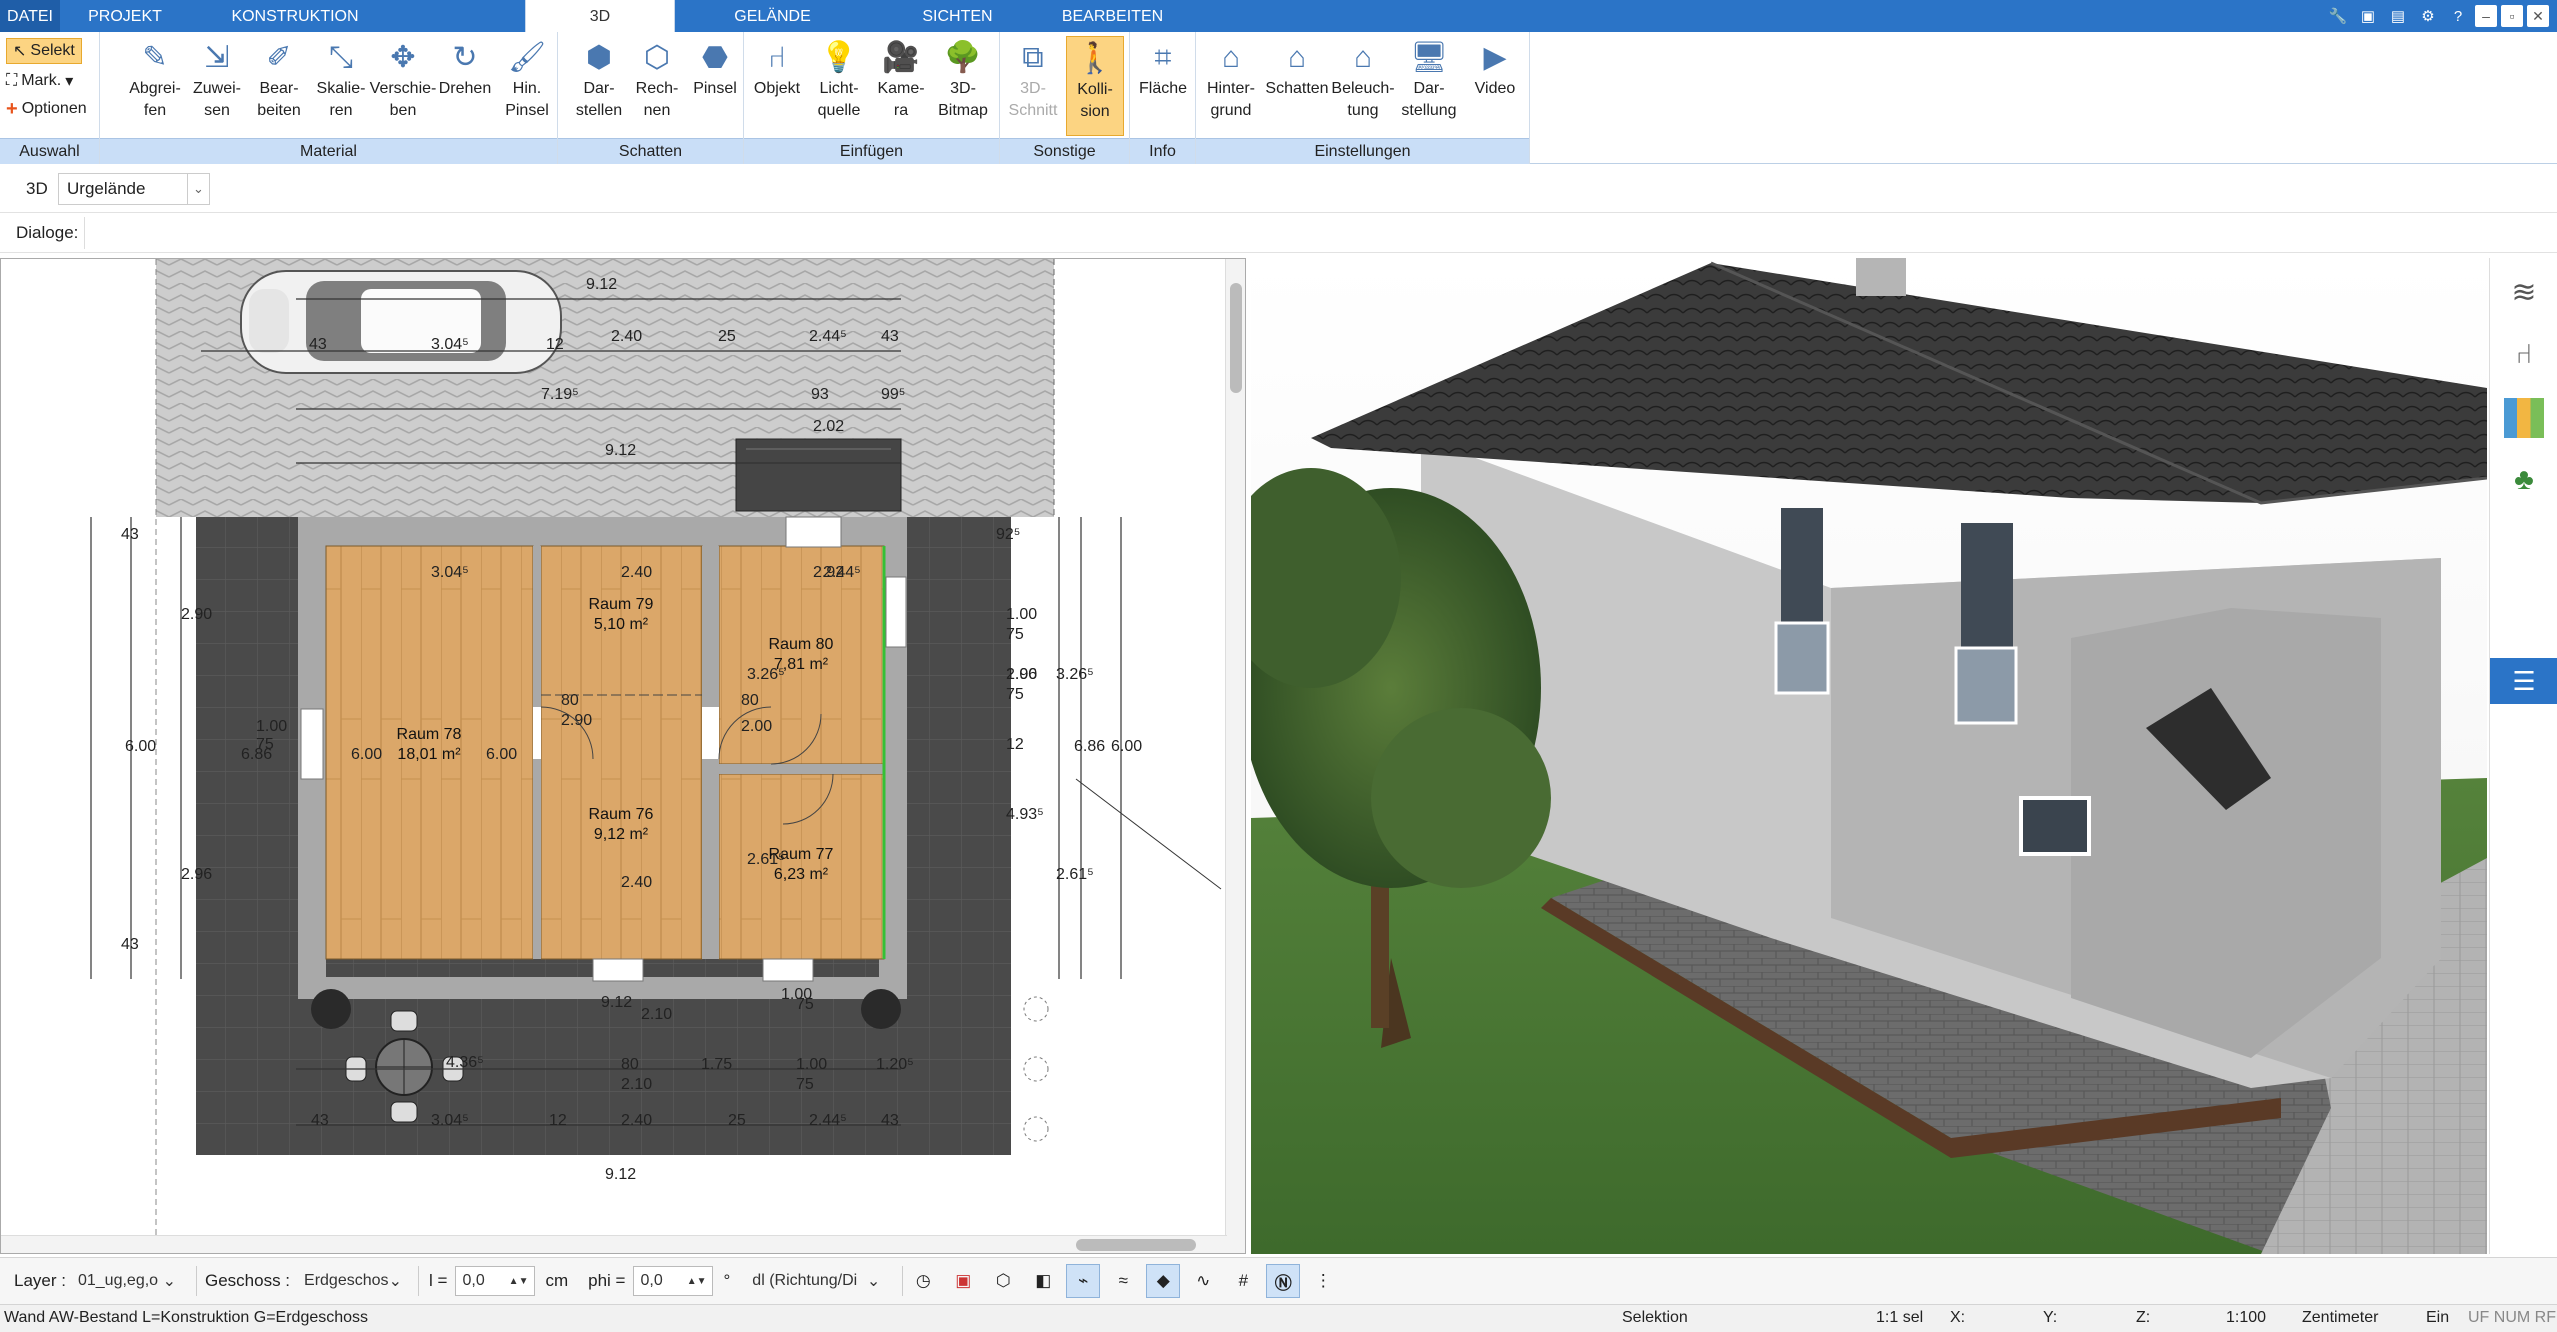 Image resolution: width=2557 pixels, height=1332 pixels. I want to click on ribbon-einstellungen-button-2: ⌂ Beleuch-tung, so click(1362, 86).